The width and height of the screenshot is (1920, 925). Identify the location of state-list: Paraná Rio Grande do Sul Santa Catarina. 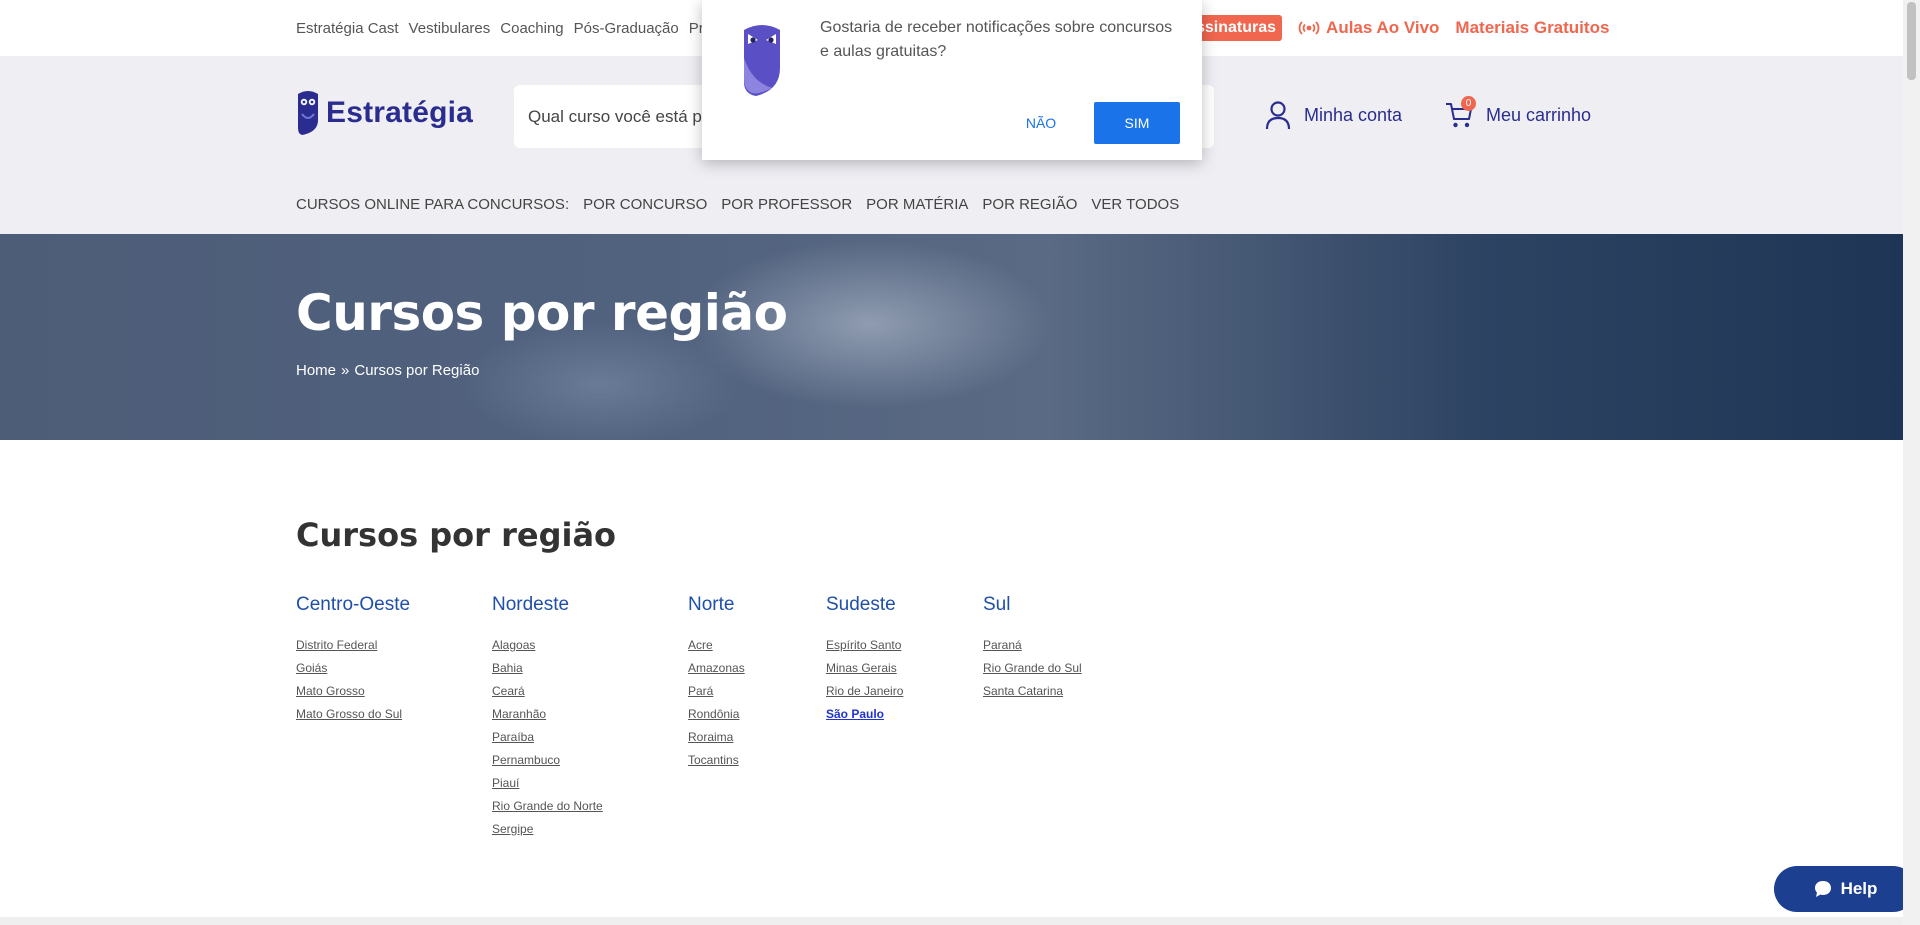
(1032, 668).